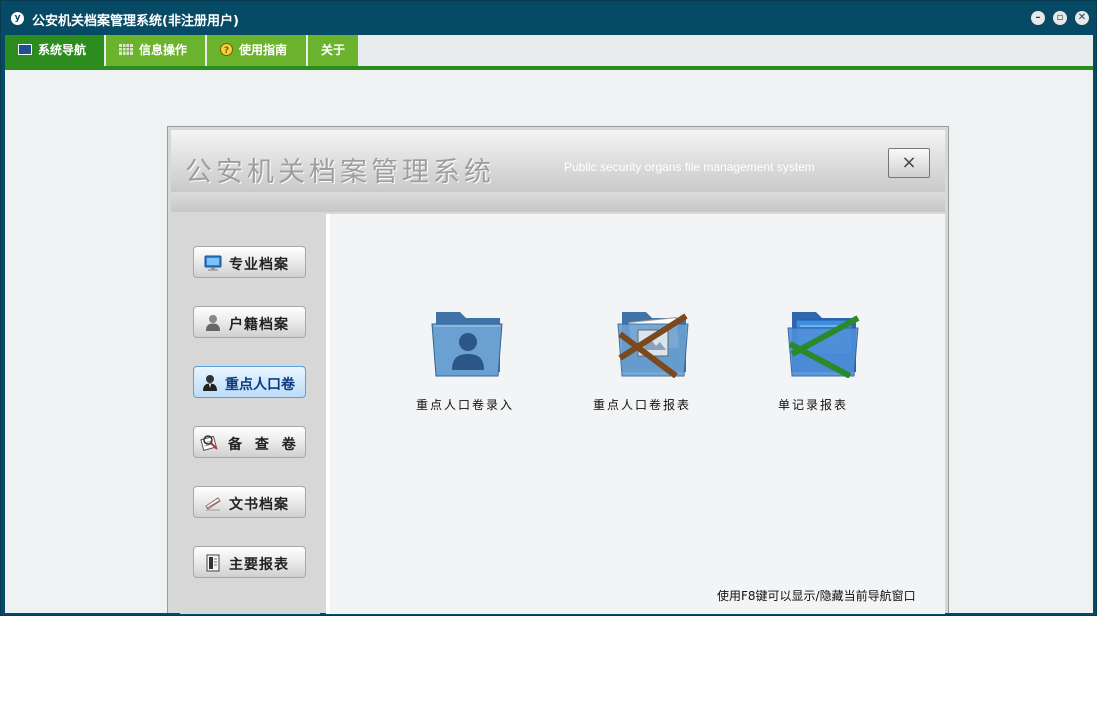 The height and width of the screenshot is (723, 1099). Describe the element at coordinates (1038, 18) in the screenshot. I see `minimize-icon: –` at that location.